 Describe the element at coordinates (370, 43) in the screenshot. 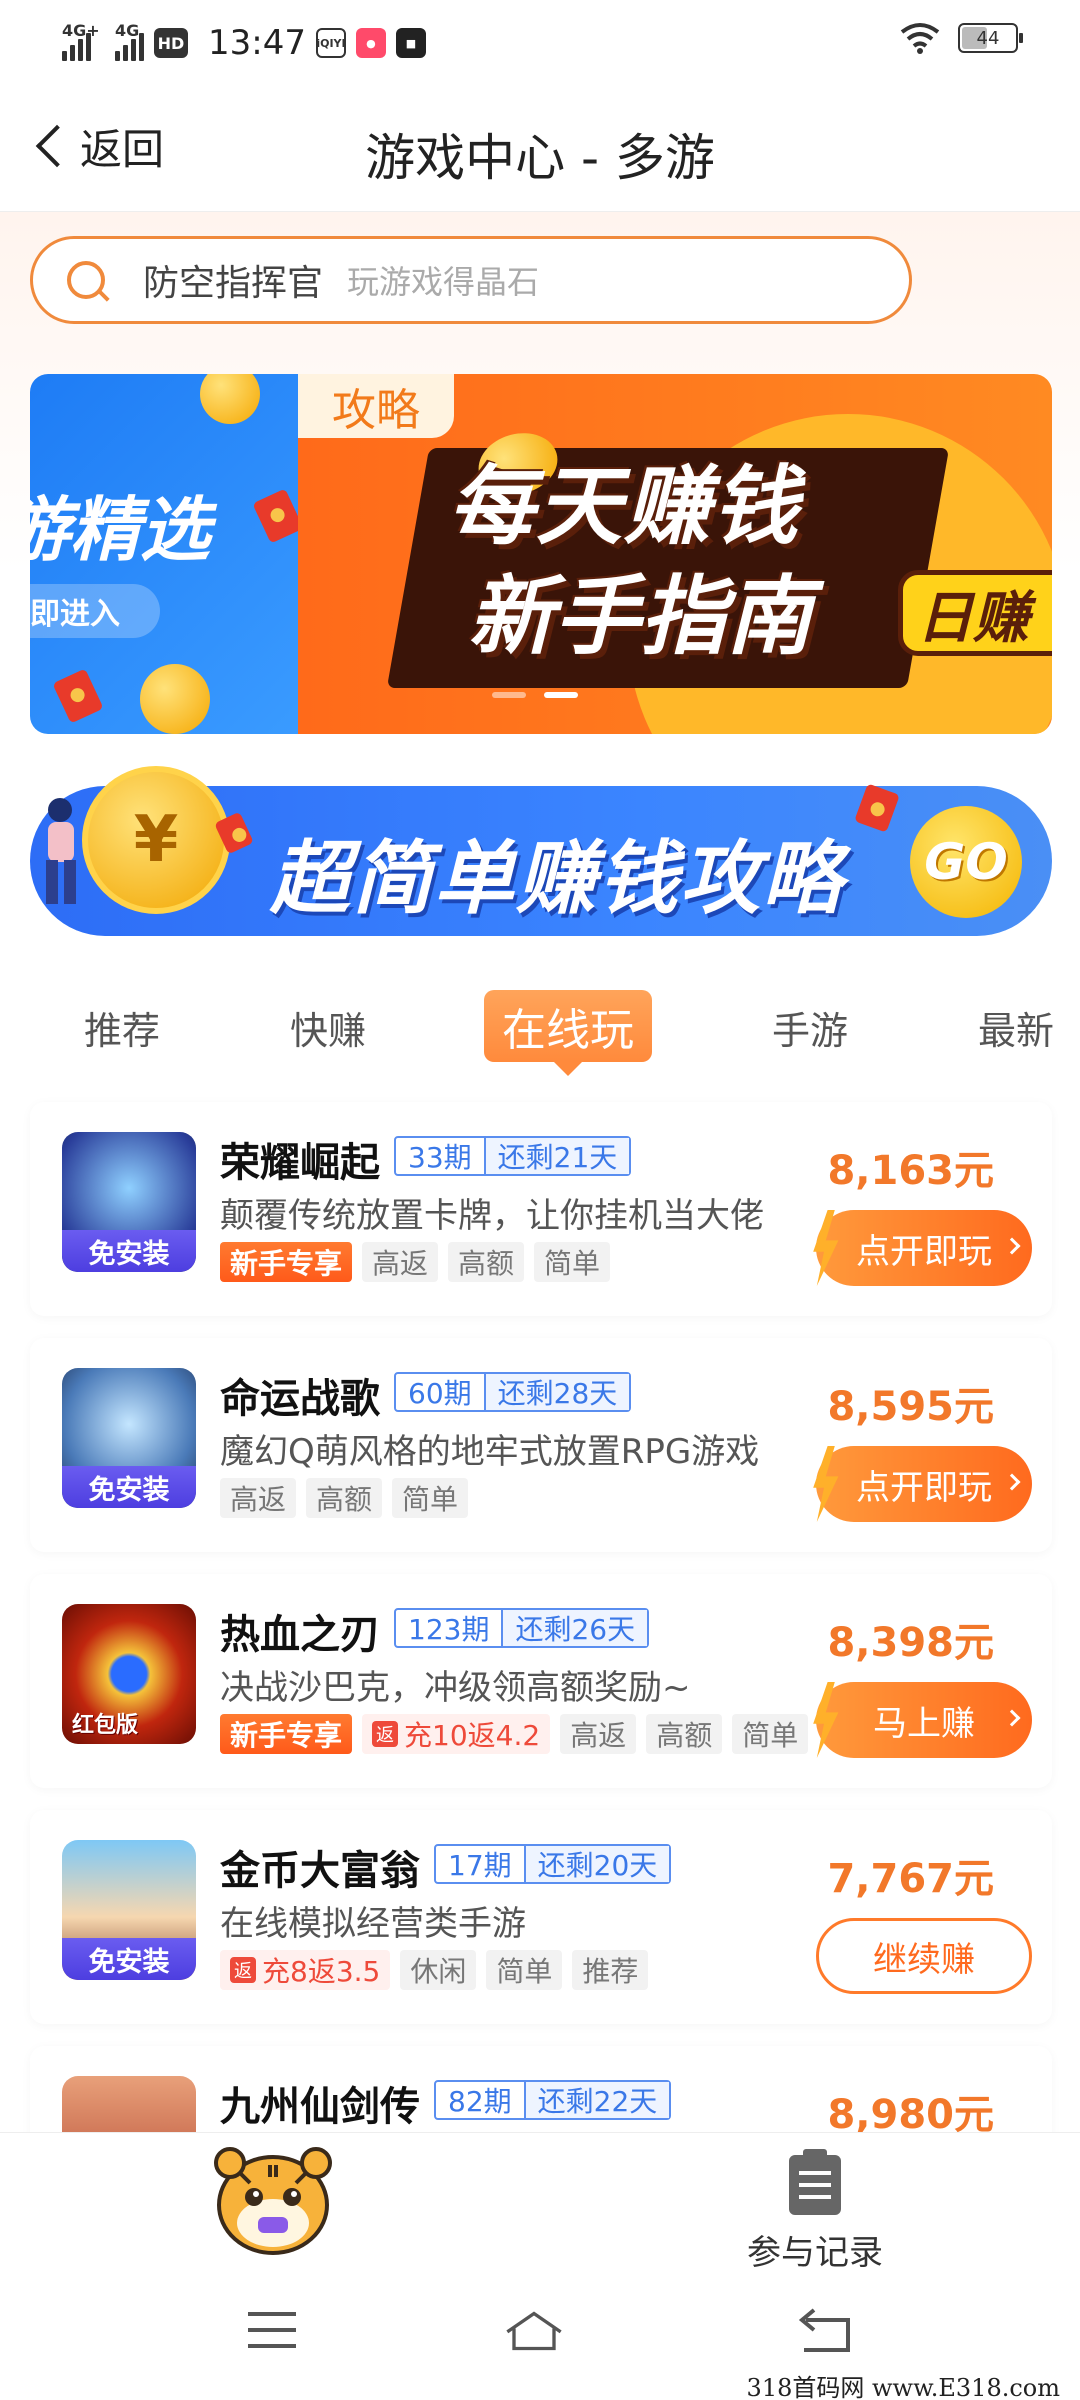

I see `app-notification-icon: ●` at that location.